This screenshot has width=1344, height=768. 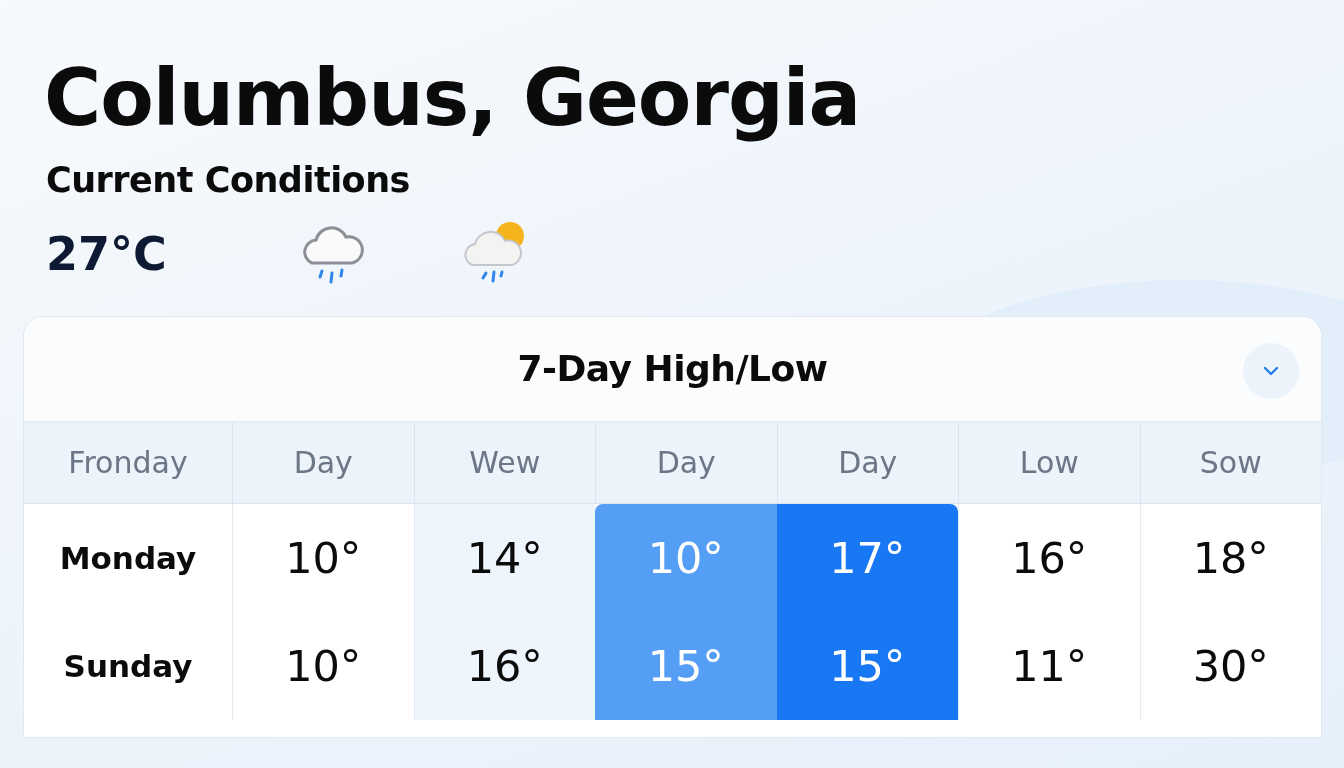 I want to click on temperature-cell: 30°, so click(x=1230, y=665).